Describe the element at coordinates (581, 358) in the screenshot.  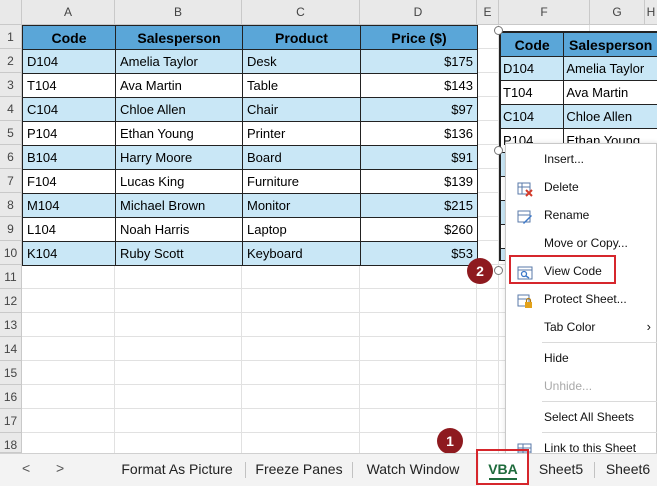
I see `menu-item-hide: Hide` at that location.